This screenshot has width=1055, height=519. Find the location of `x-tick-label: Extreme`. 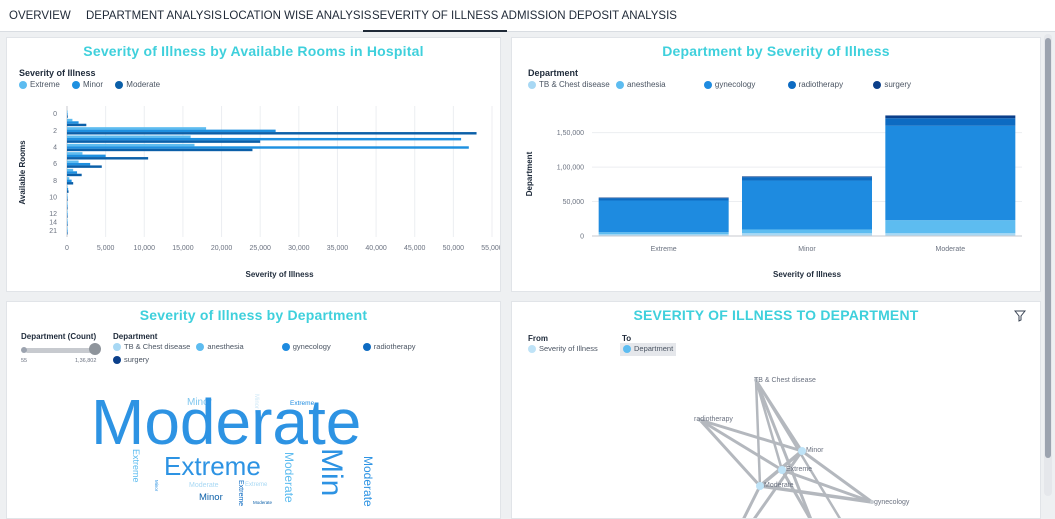

x-tick-label: Extreme is located at coordinates (664, 249).